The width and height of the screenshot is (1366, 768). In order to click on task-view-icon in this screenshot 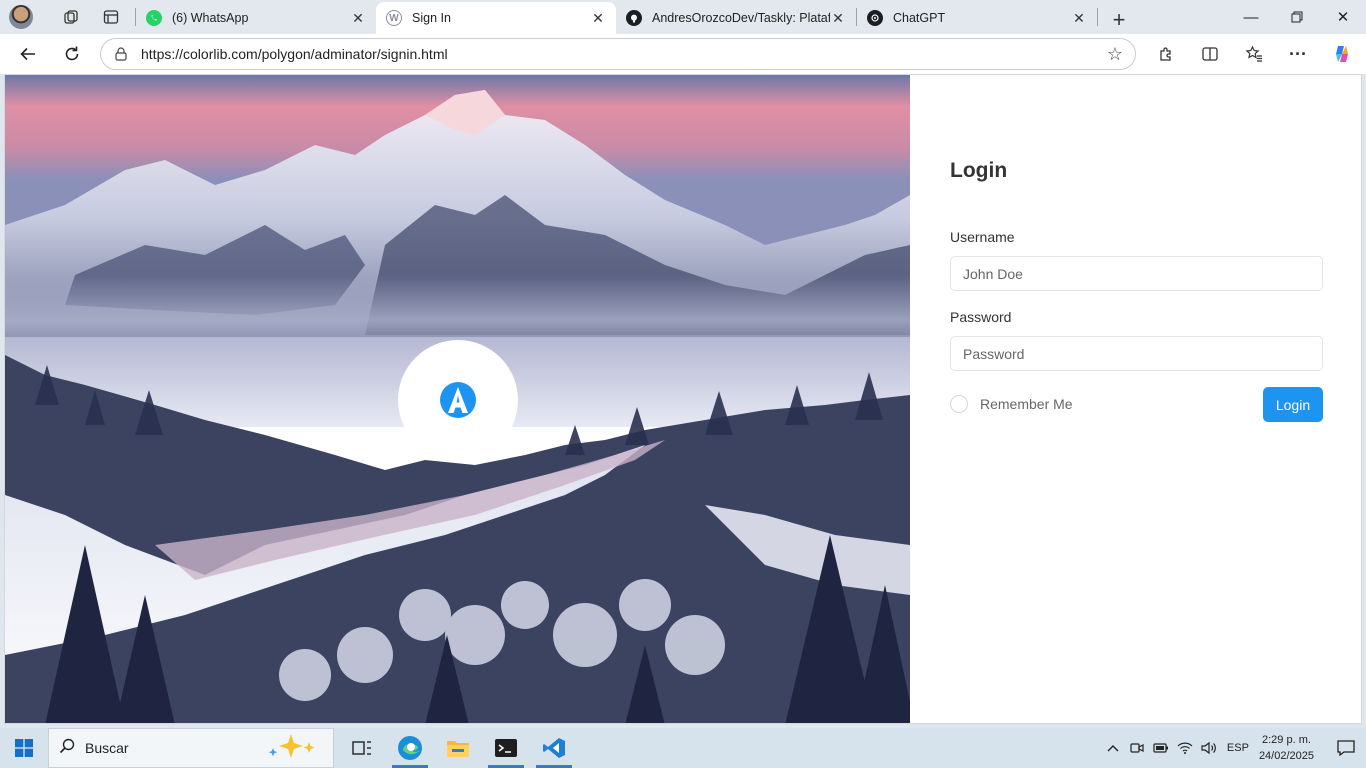, I will do `click(362, 748)`.